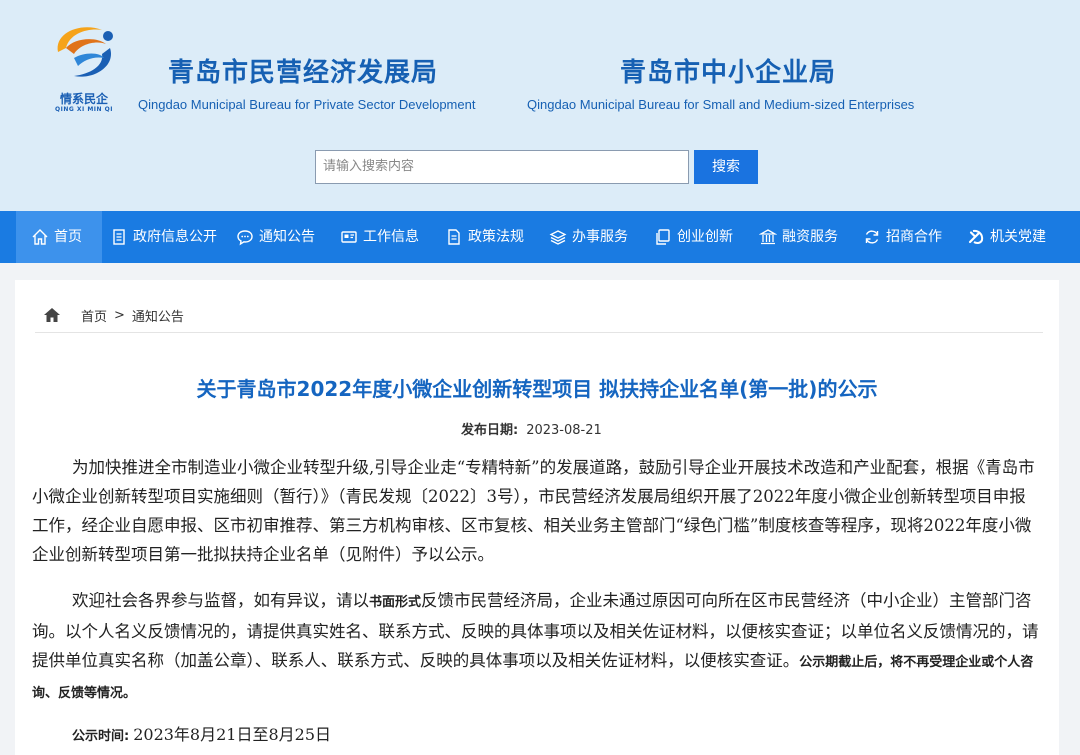  What do you see at coordinates (914, 237) in the screenshot?
I see `nav-item-label: 招商合作` at bounding box center [914, 237].